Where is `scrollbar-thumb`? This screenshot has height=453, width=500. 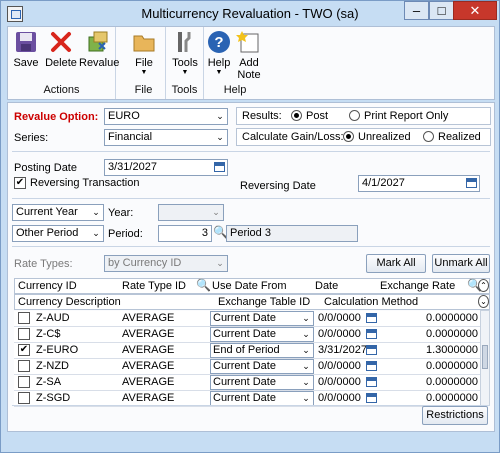
scrollbar-thumb is located at coordinates (485, 357).